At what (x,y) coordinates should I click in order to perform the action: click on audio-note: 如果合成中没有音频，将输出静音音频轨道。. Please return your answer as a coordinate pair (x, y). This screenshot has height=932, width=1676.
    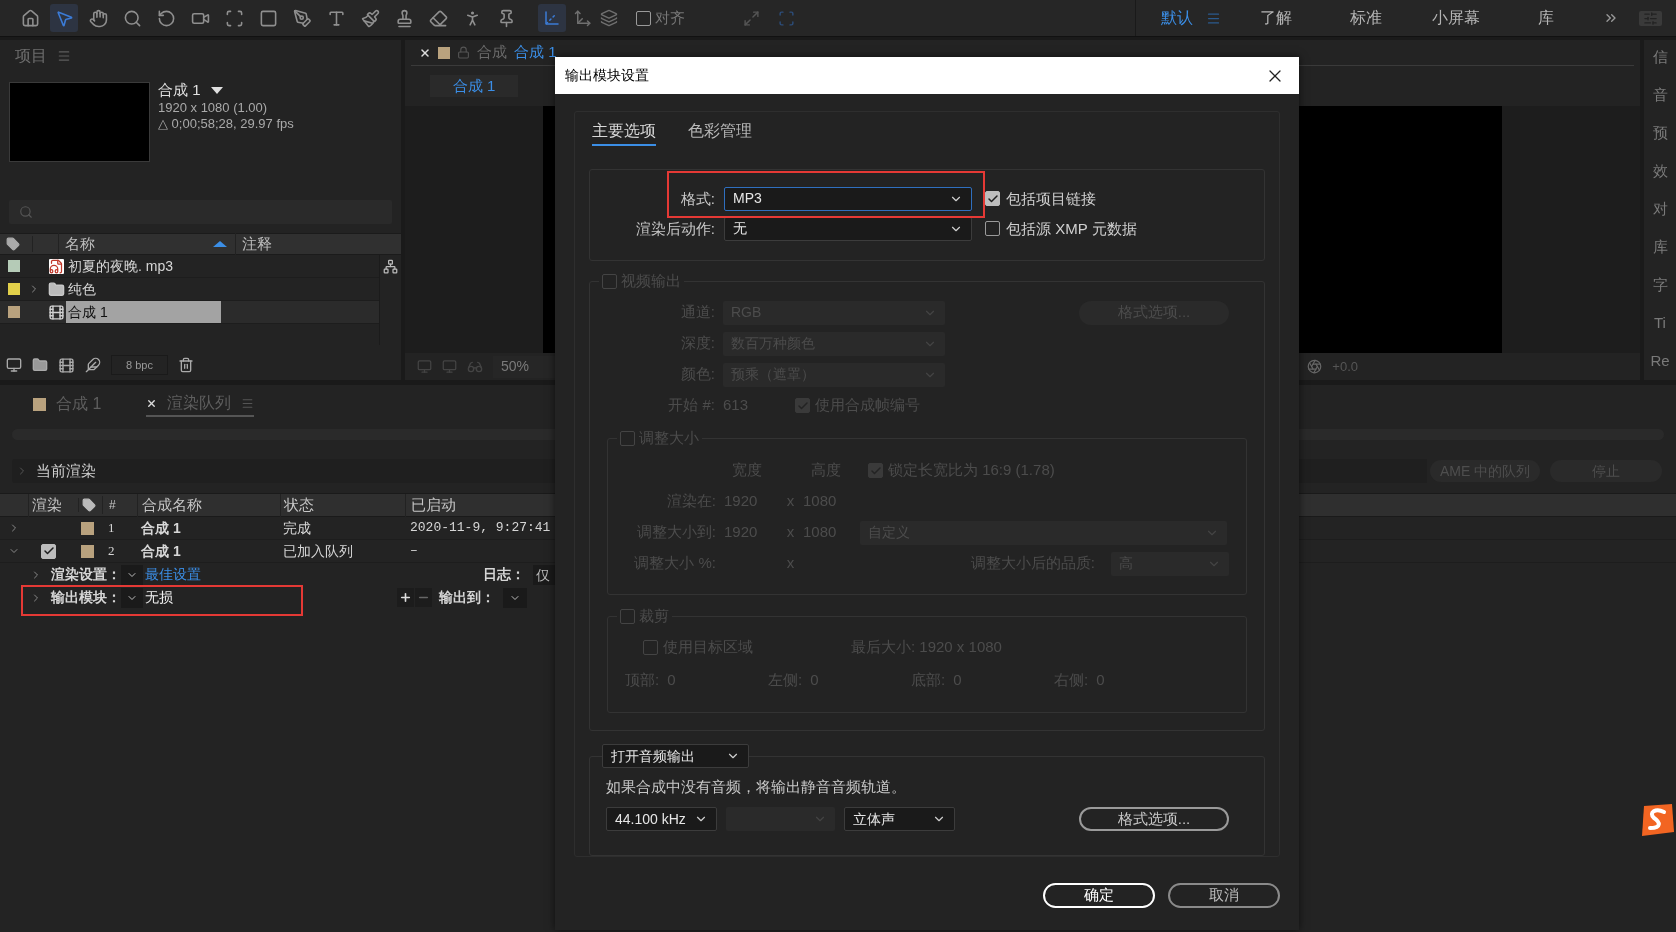
    Looking at the image, I should click on (756, 787).